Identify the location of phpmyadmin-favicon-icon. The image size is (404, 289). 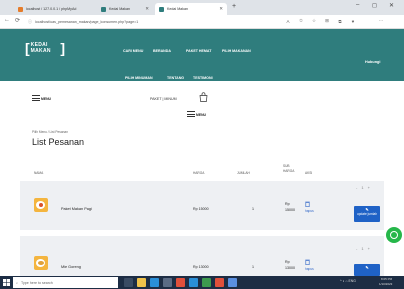
(20, 9).